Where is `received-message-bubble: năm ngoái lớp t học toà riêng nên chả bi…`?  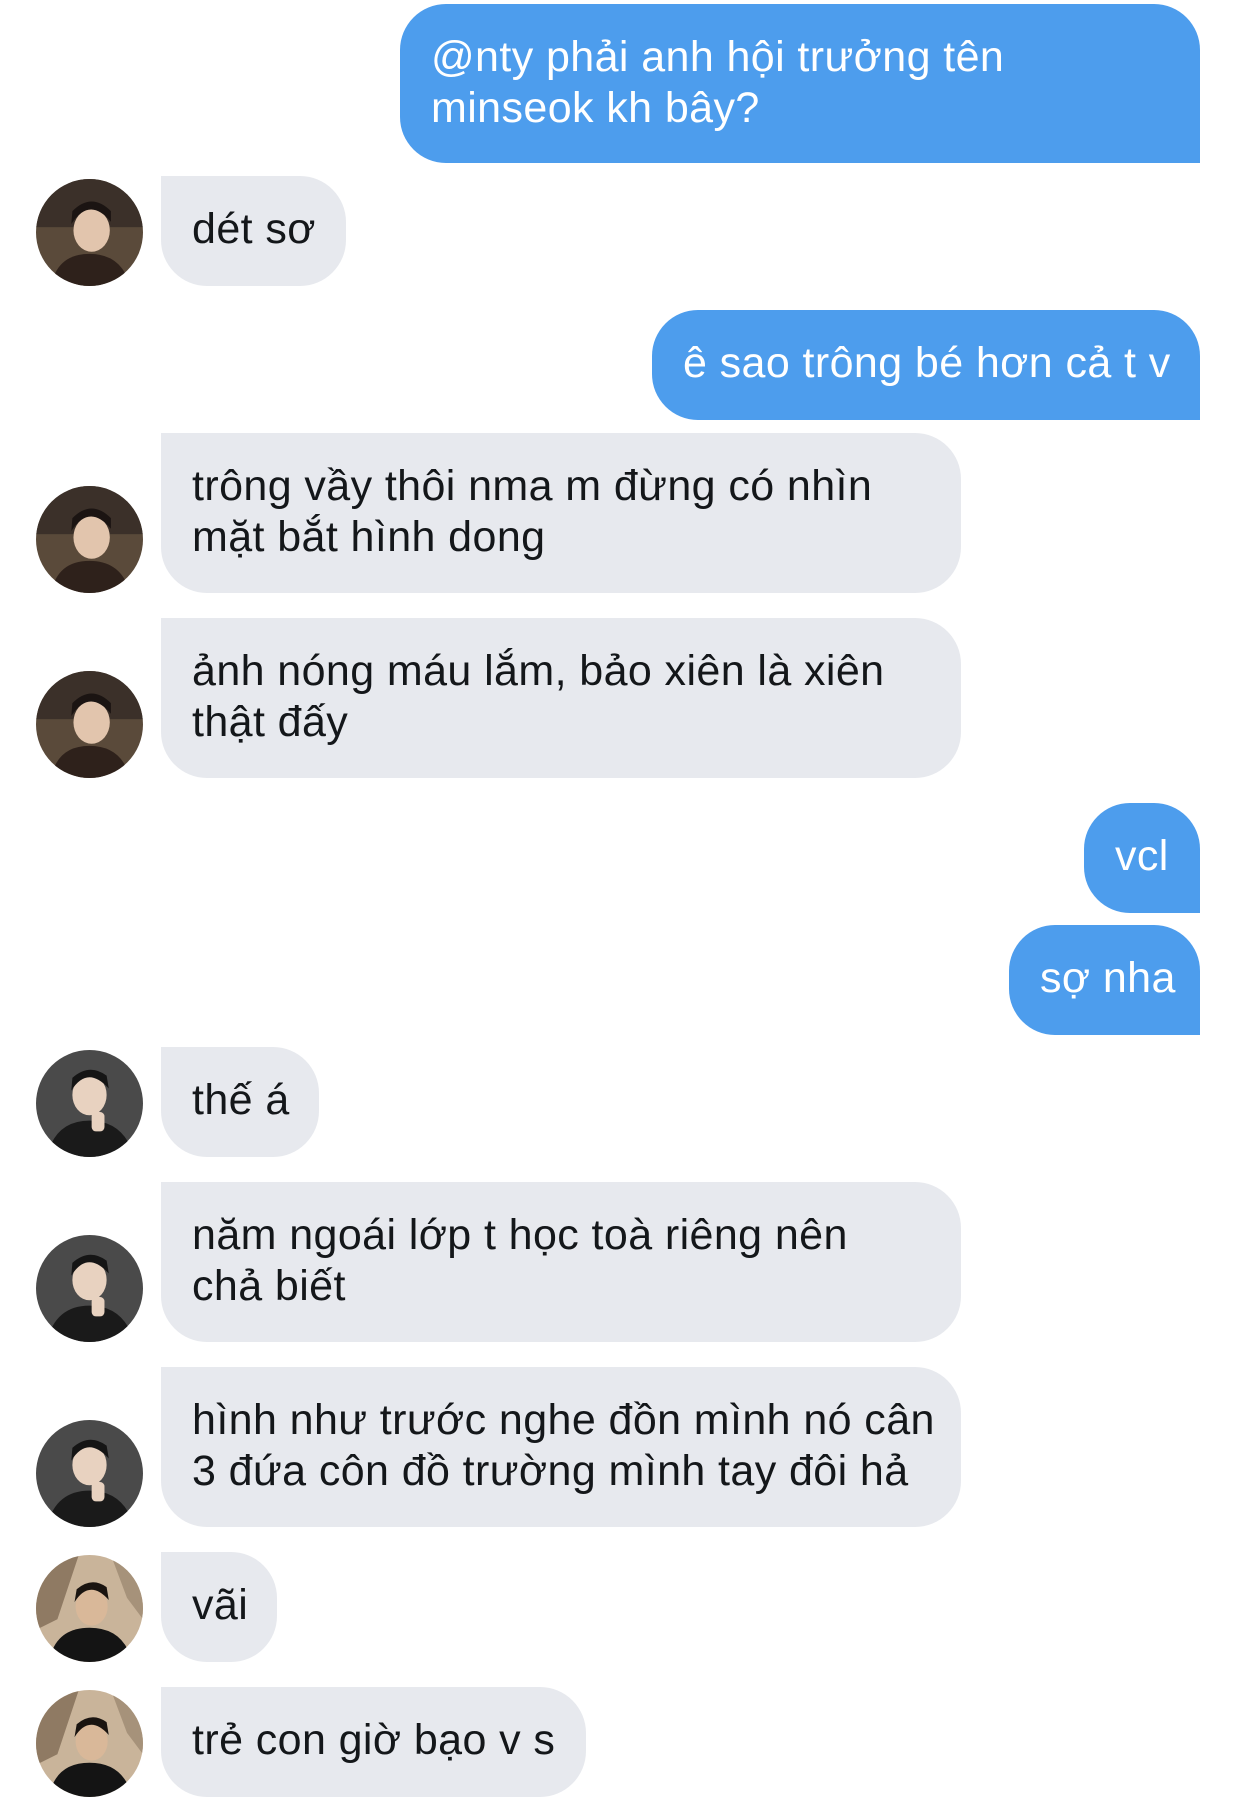
received-message-bubble: năm ngoái lớp t học toà riêng nên chả bi… is located at coordinates (561, 1262).